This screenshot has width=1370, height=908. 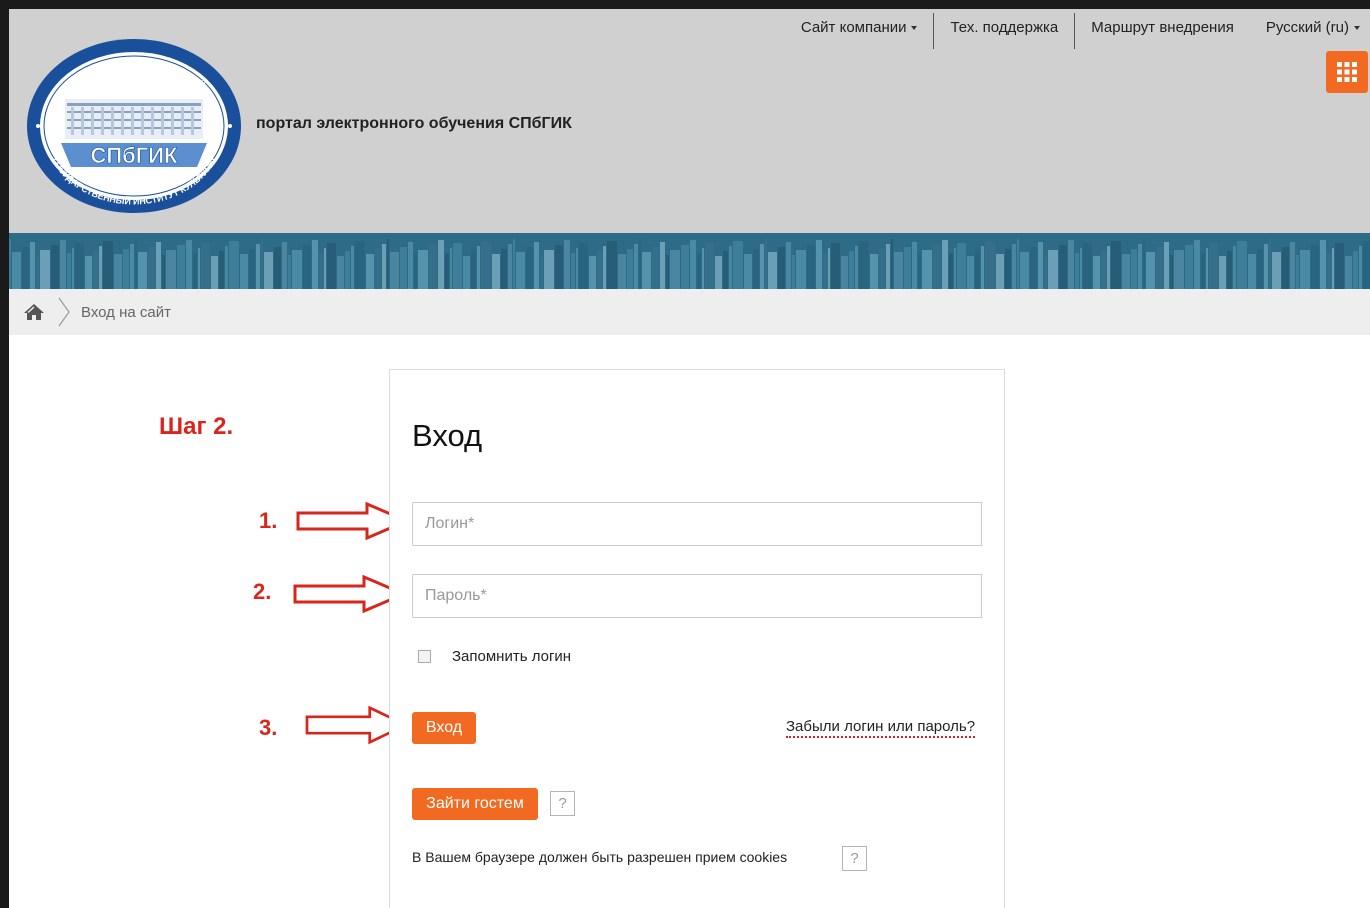 What do you see at coordinates (456, 595) in the screenshot?
I see `password-placeholder: Пароль*` at bounding box center [456, 595].